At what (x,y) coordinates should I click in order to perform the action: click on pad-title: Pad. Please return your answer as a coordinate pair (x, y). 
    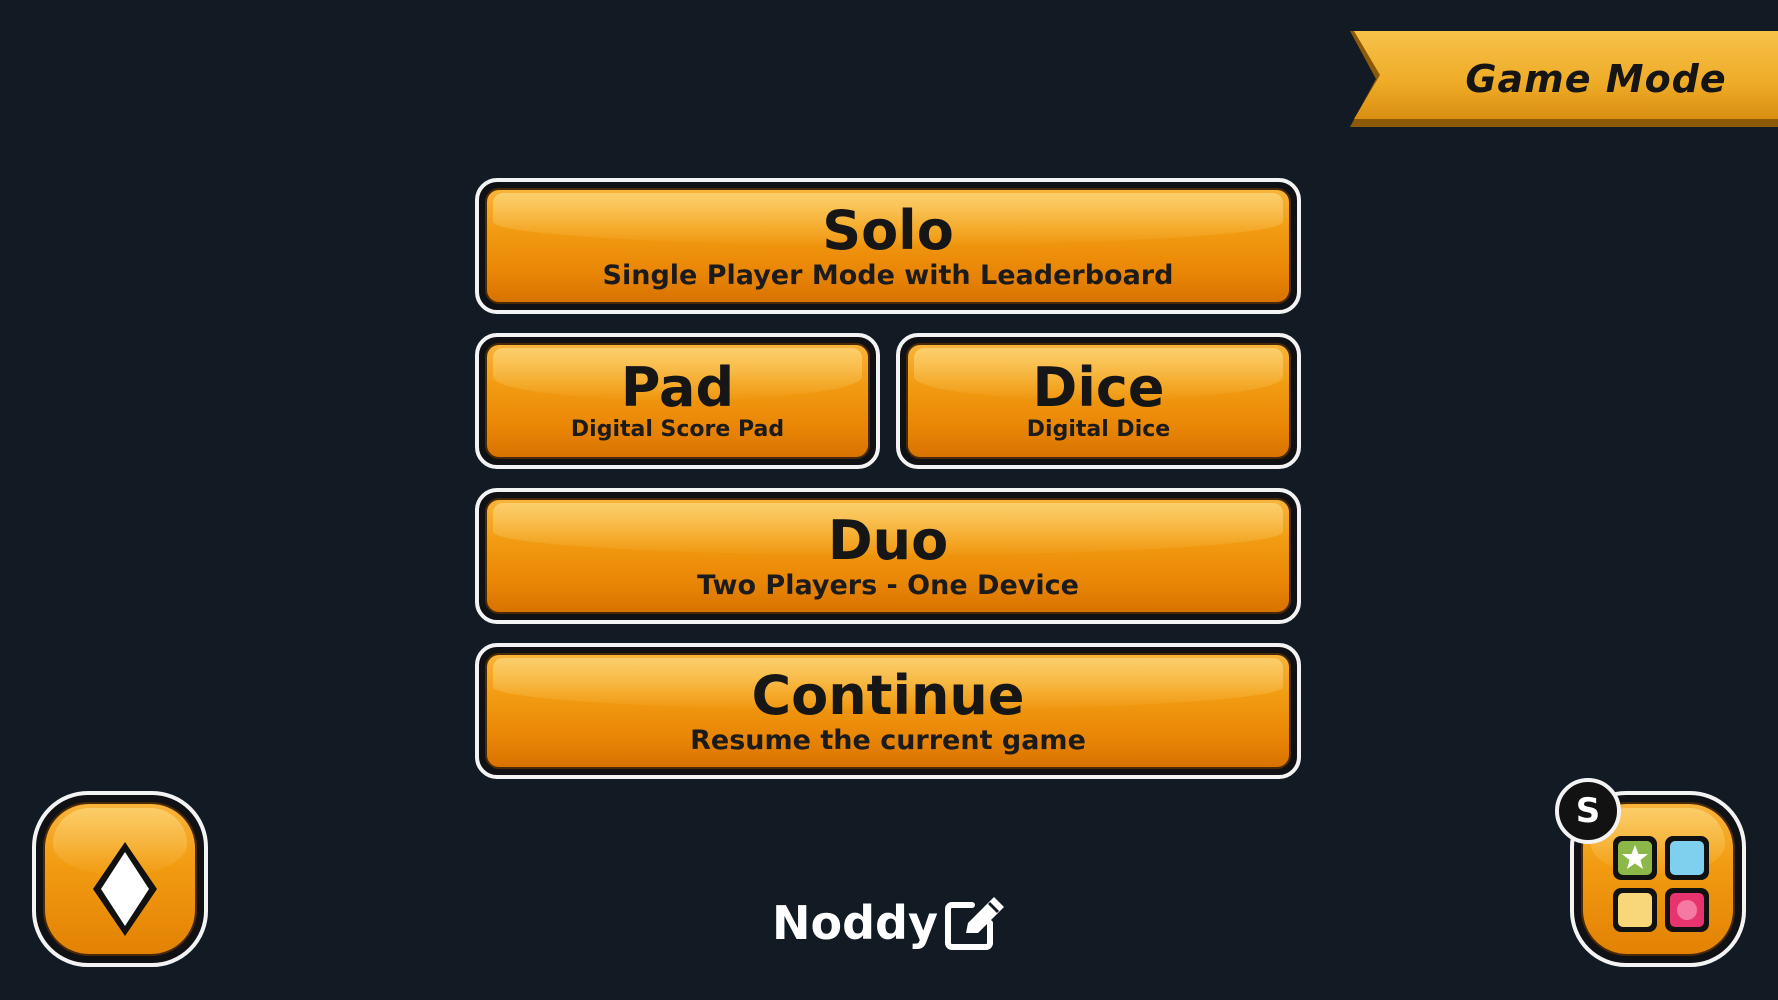
    Looking at the image, I should click on (677, 387).